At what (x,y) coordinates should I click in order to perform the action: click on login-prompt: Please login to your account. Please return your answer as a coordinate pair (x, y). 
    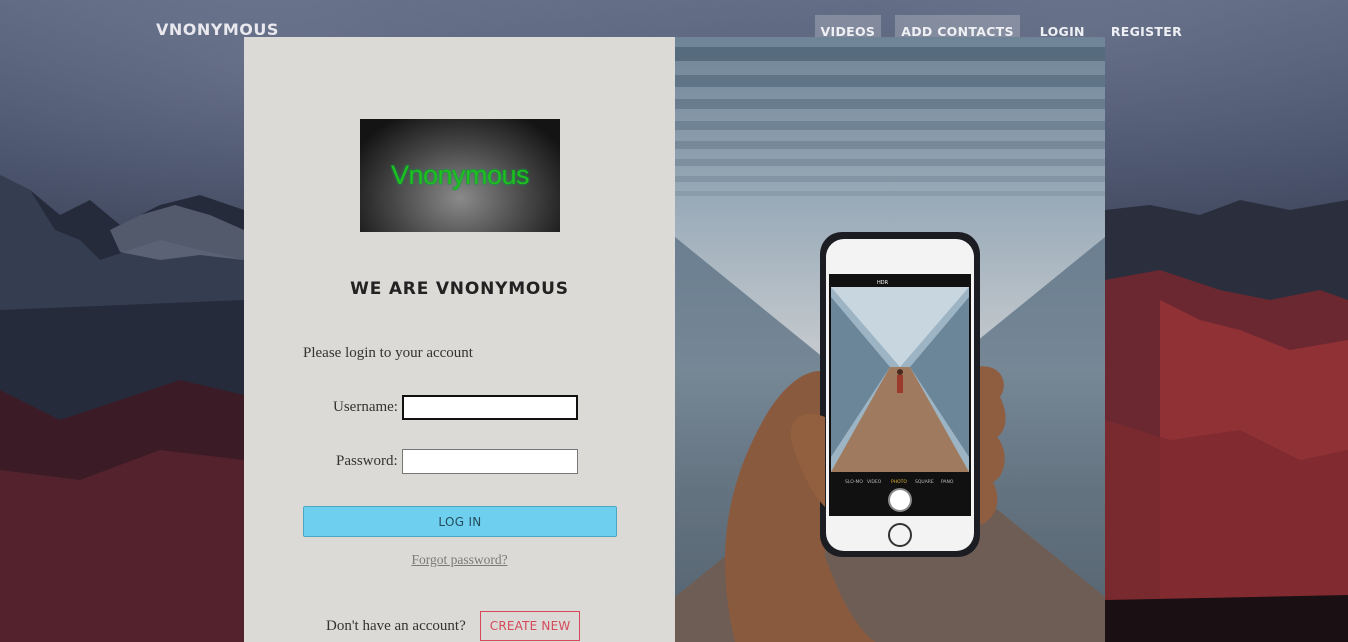
    Looking at the image, I should click on (388, 353).